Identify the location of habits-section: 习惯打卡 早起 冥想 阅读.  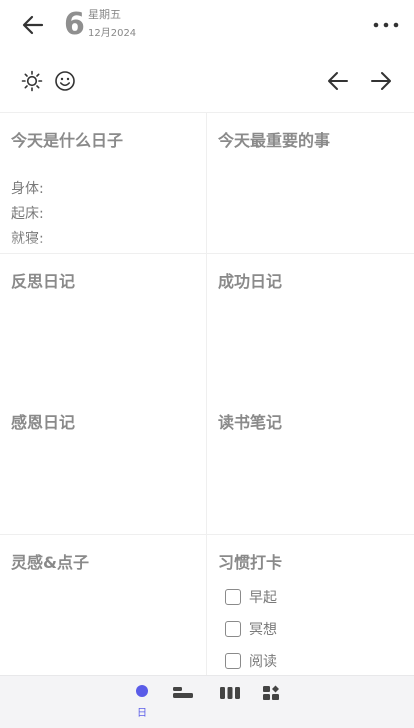
(310, 605).